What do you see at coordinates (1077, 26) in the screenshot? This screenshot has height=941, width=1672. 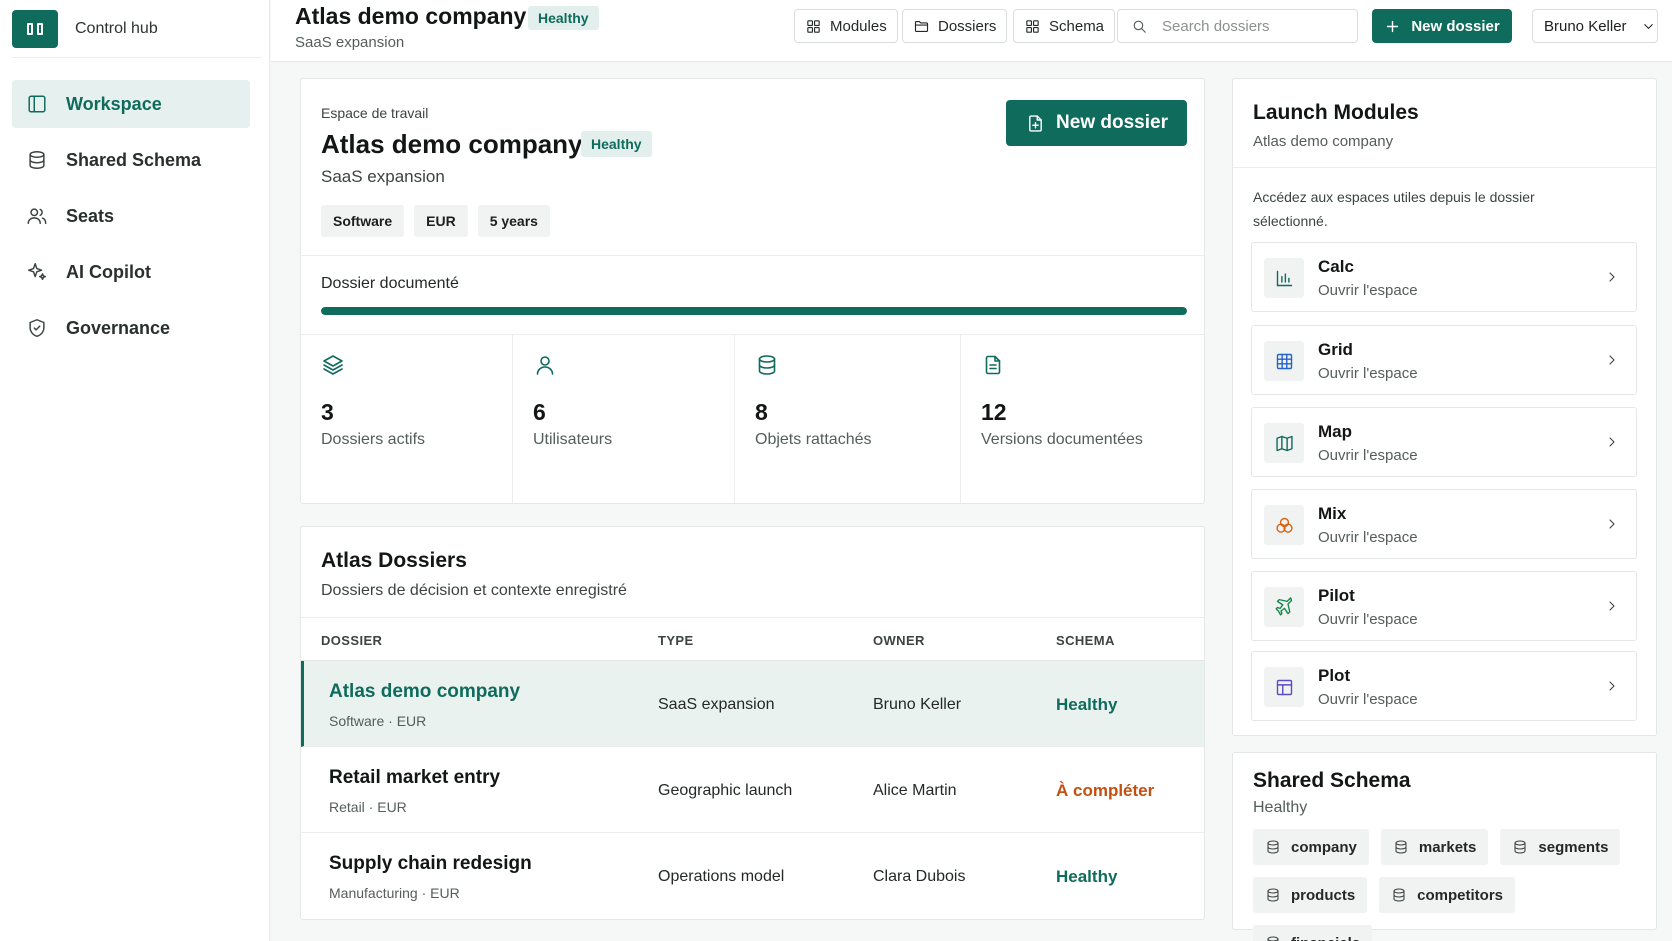 I see `schema-button-label: Schema` at bounding box center [1077, 26].